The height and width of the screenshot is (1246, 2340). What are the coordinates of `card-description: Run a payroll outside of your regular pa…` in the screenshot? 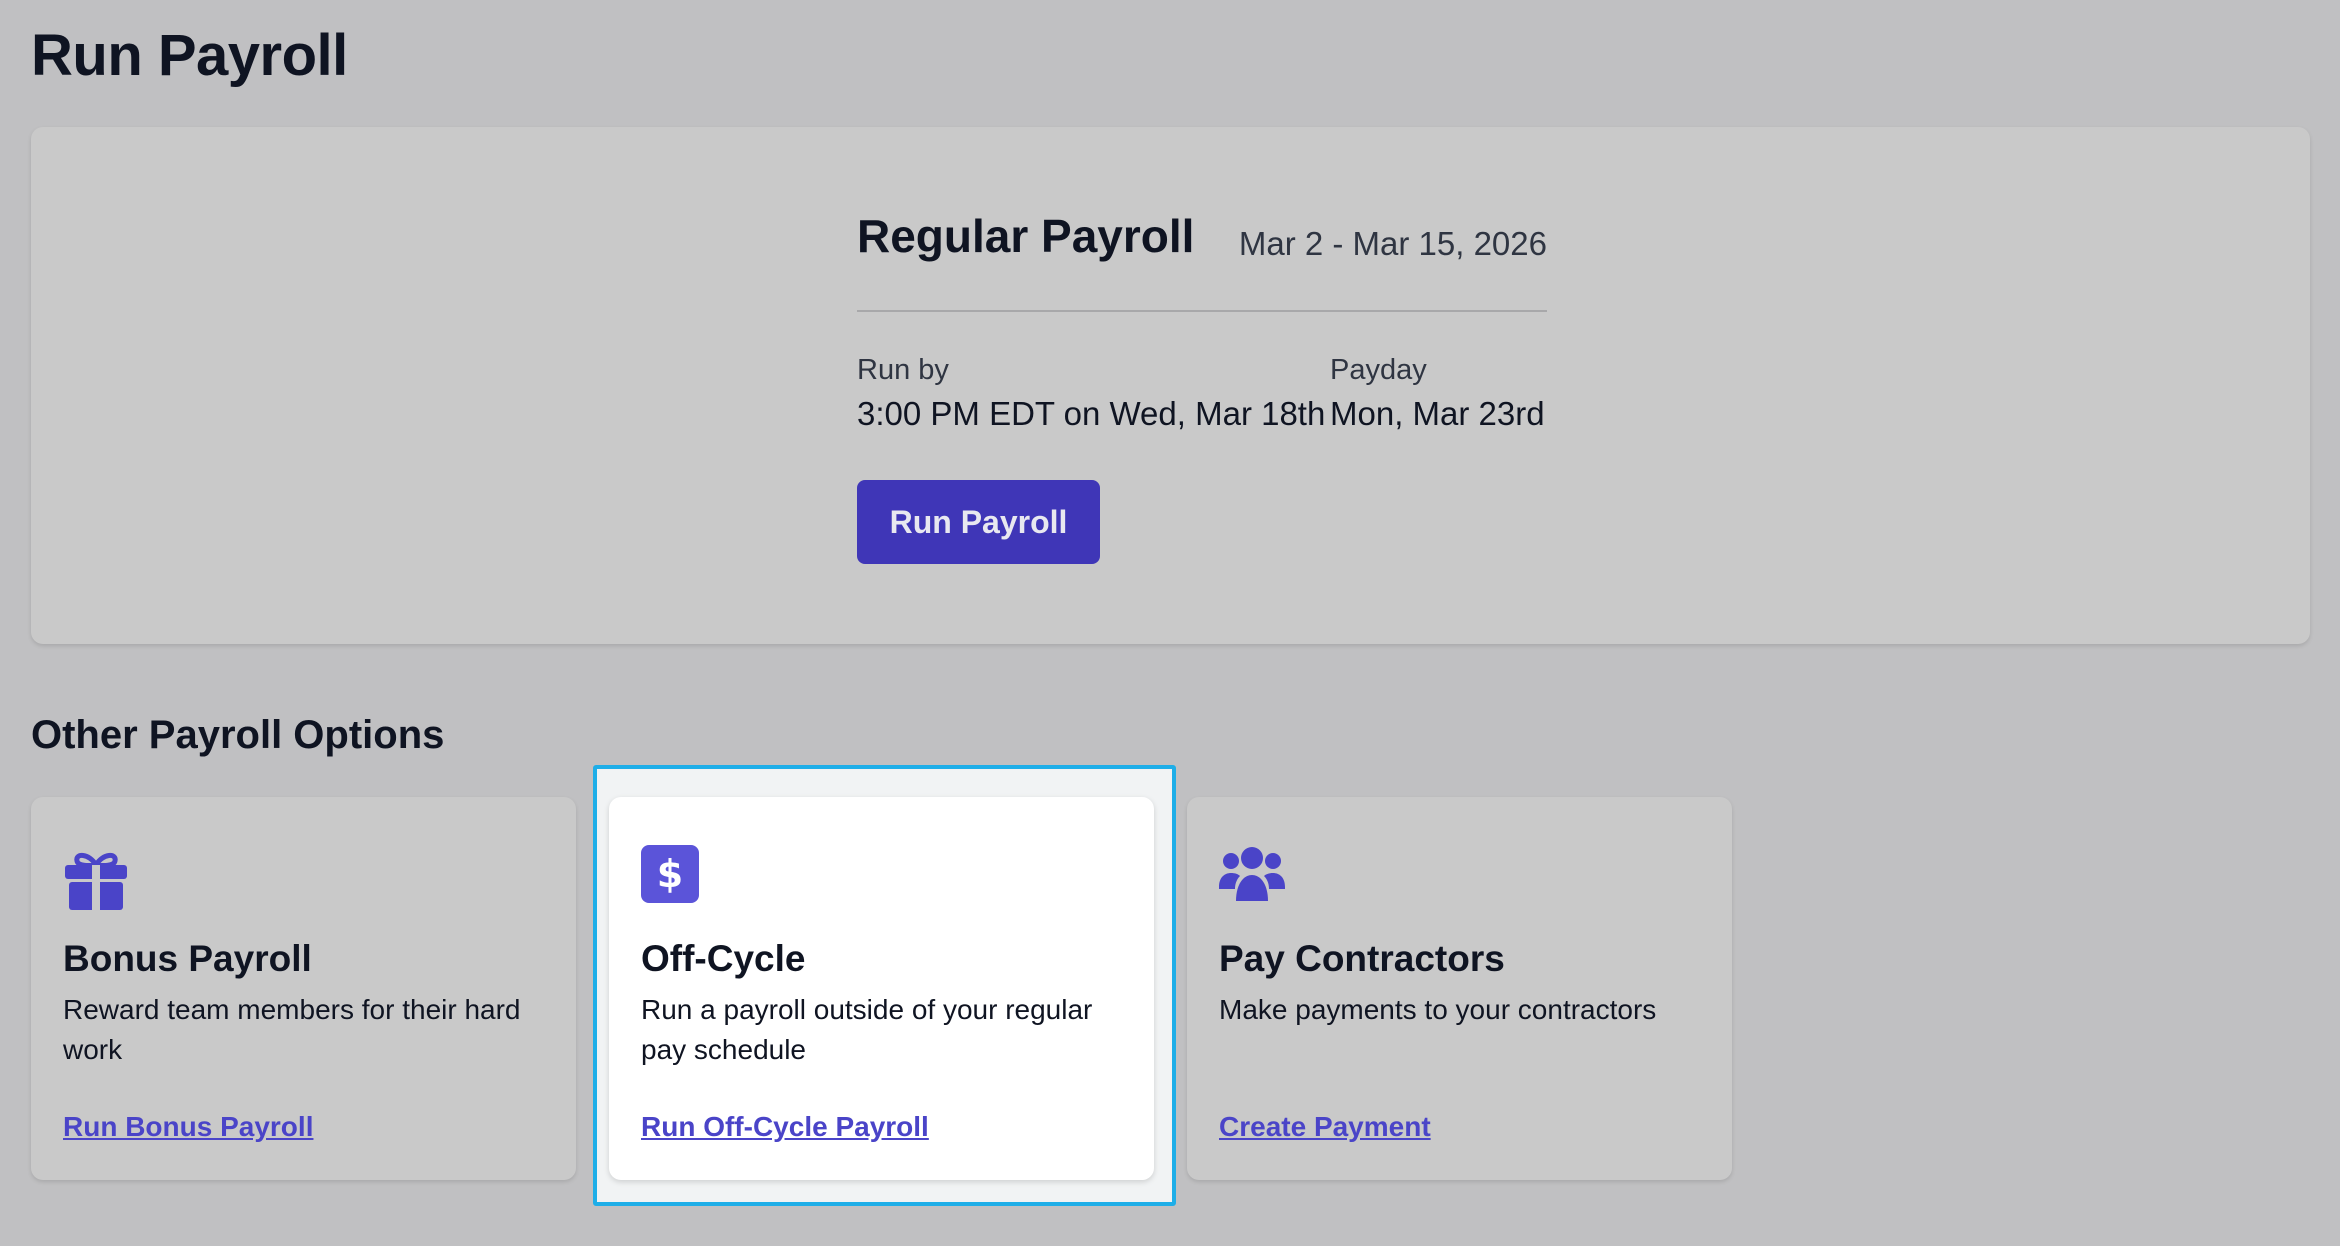 It's located at (867, 1029).